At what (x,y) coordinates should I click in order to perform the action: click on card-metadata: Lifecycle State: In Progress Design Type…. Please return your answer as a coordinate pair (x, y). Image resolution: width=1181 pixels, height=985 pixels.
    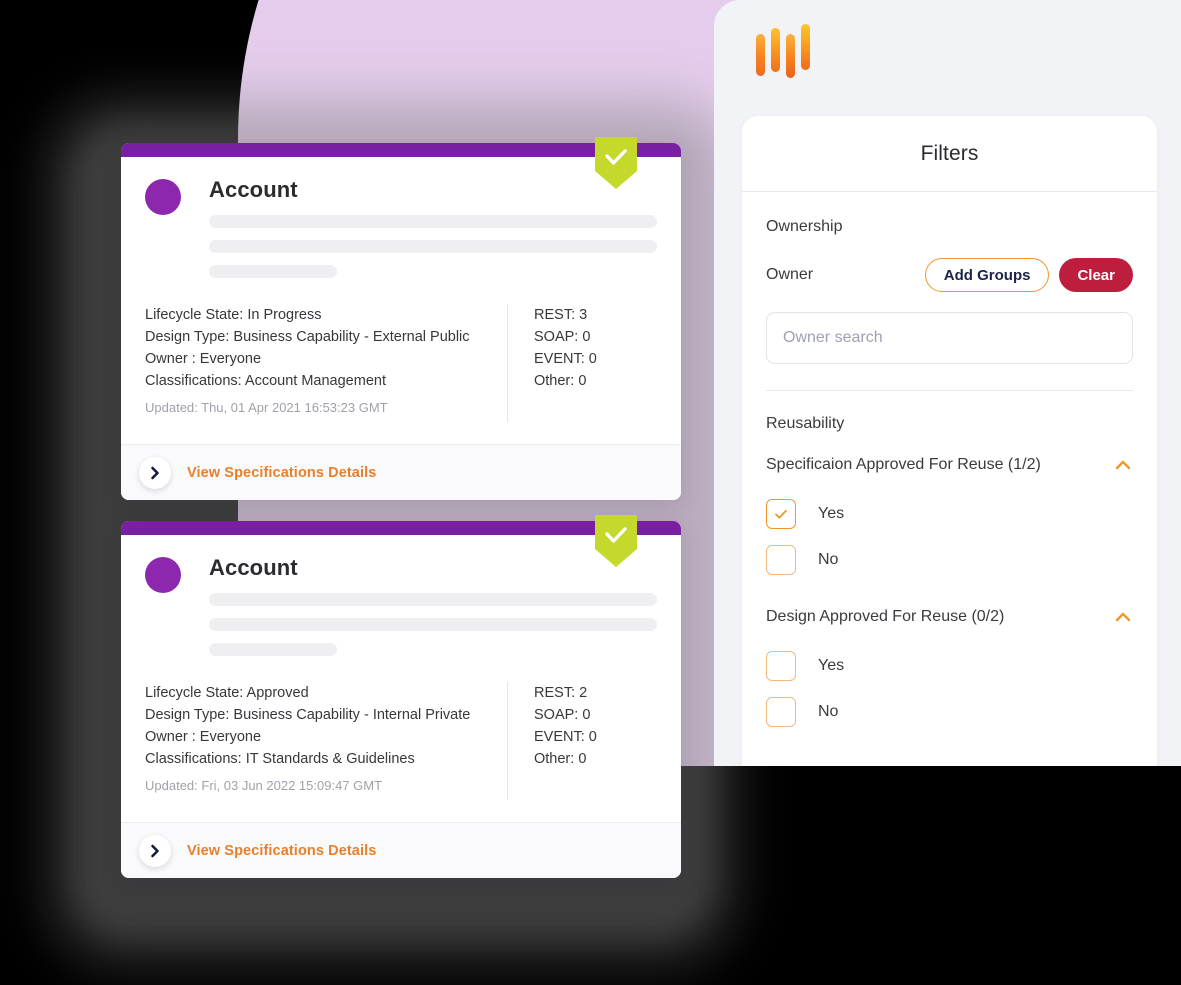
    Looking at the image, I should click on (401, 350).